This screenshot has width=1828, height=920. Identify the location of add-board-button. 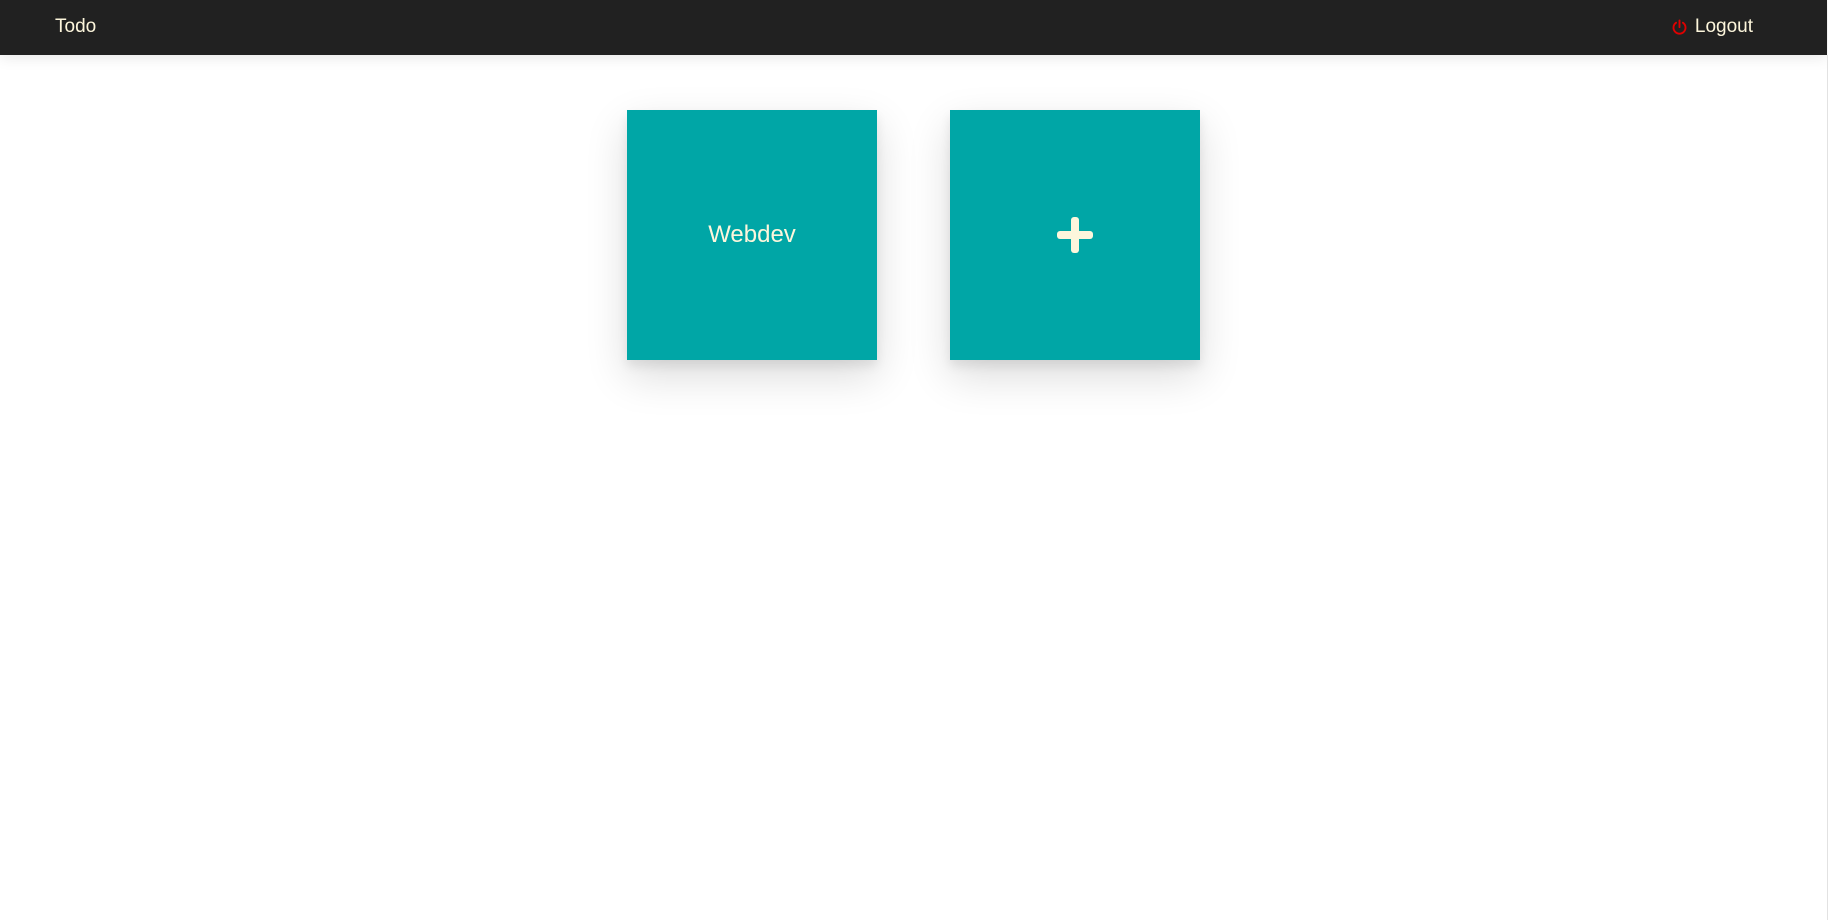
(1075, 235).